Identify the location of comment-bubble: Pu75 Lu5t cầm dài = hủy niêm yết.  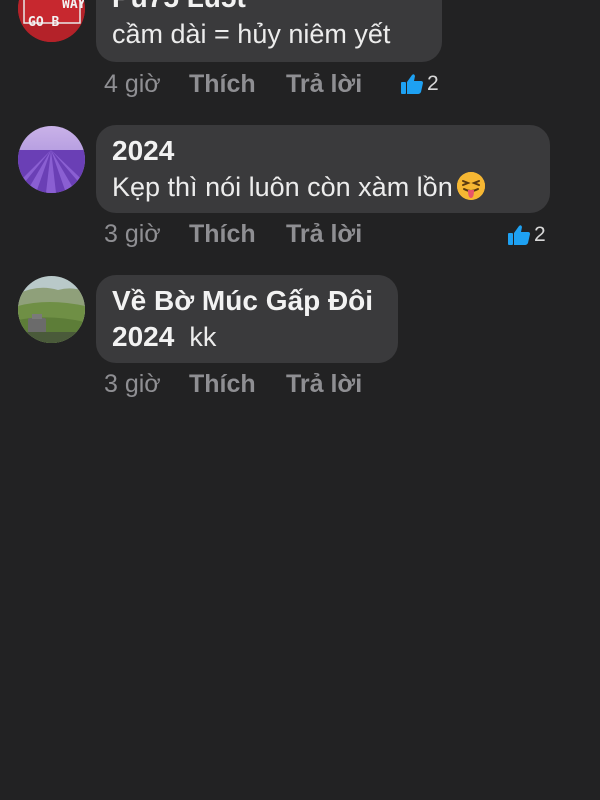
(269, 31).